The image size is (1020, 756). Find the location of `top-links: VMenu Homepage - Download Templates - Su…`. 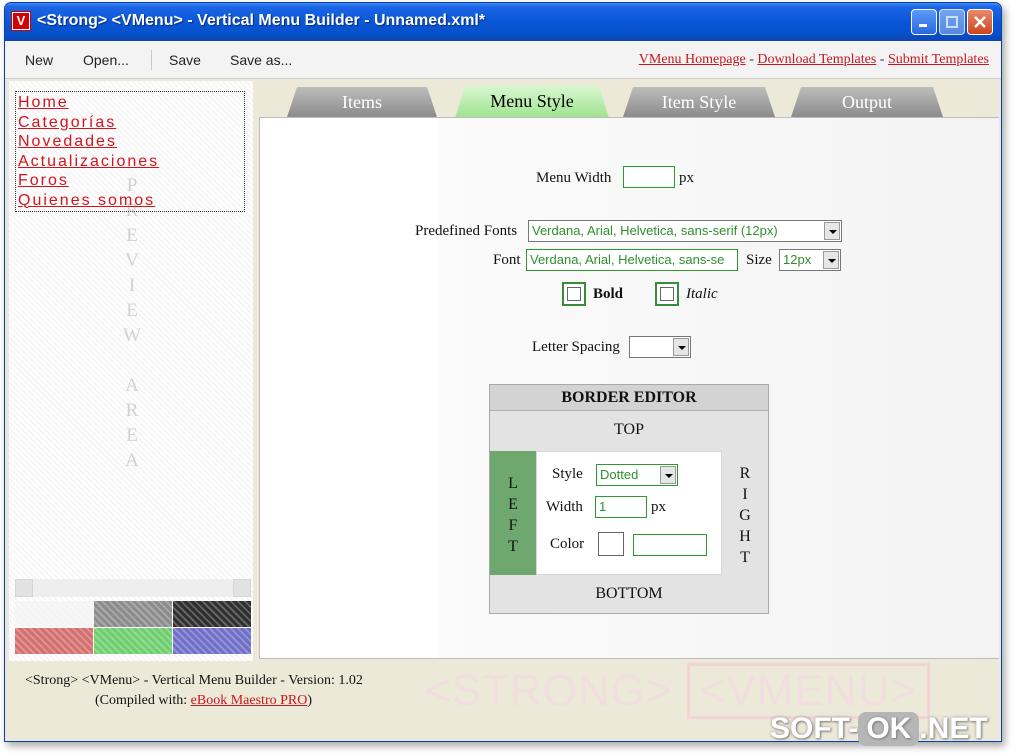

top-links: VMenu Homepage - Download Templates - Su… is located at coordinates (814, 60).